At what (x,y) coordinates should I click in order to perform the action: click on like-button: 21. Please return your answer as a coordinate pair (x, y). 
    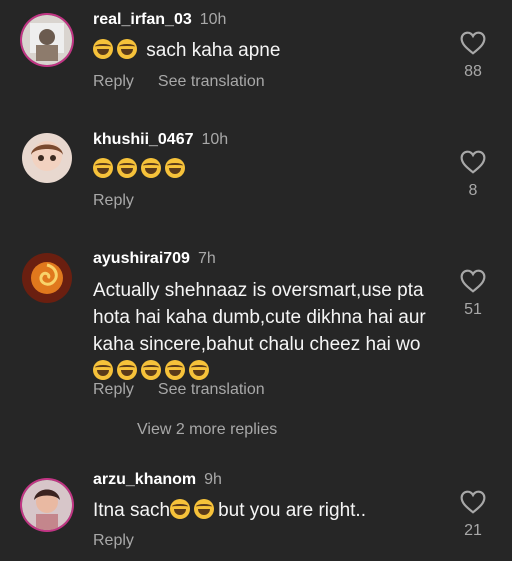
    Looking at the image, I should click on (473, 515).